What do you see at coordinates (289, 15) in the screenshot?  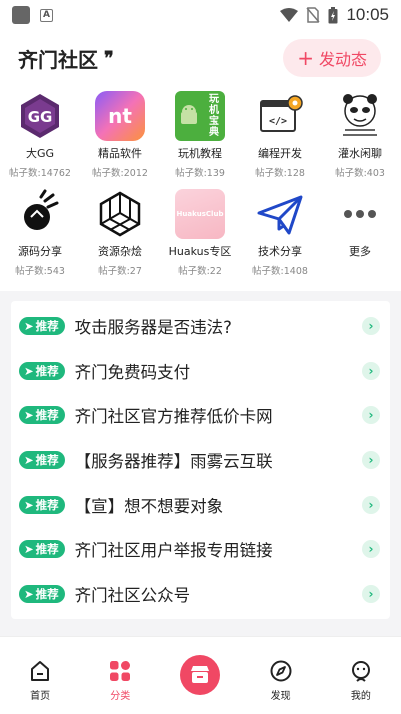 I see `wifi-icon` at bounding box center [289, 15].